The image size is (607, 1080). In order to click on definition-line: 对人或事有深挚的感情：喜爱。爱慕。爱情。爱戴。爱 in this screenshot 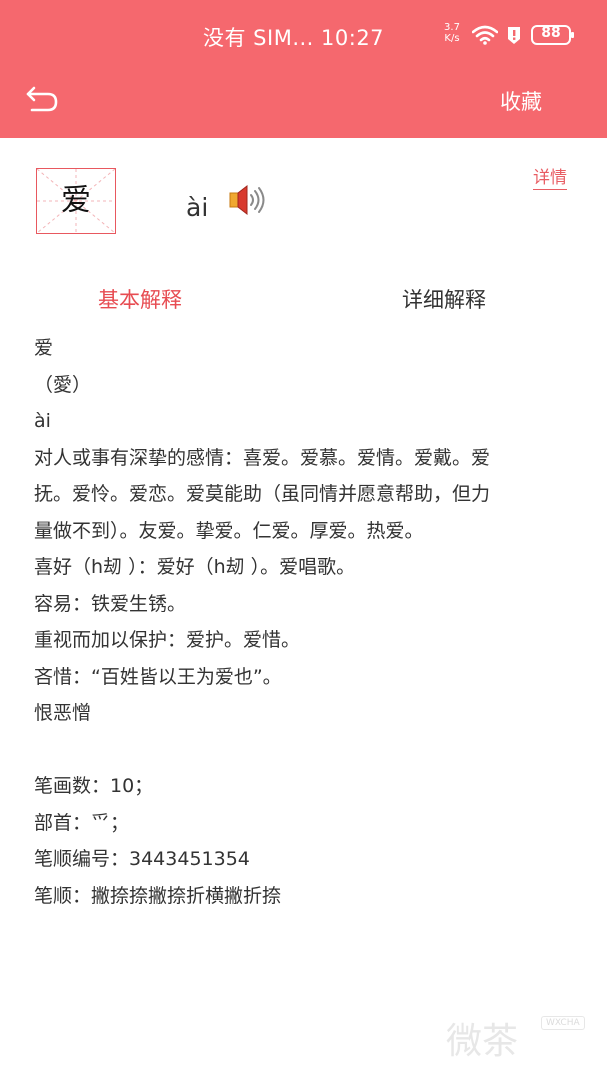, I will do `click(262, 457)`.